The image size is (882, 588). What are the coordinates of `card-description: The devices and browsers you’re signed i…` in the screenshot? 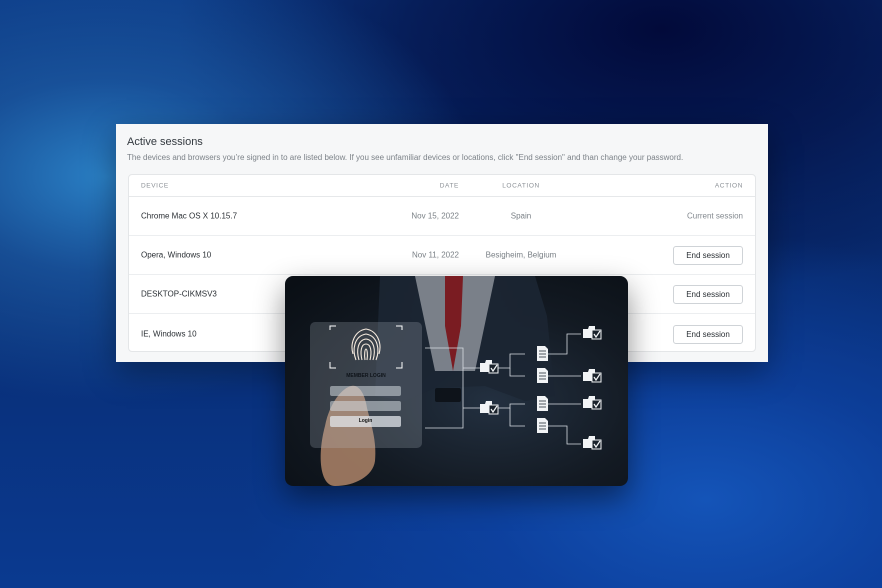 It's located at (405, 157).